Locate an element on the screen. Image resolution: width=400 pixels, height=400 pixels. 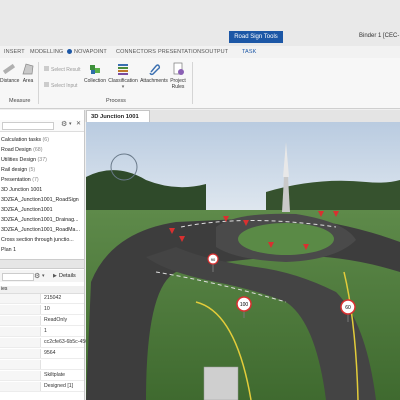
tab-insert: INSERT is located at coordinates (14, 52).